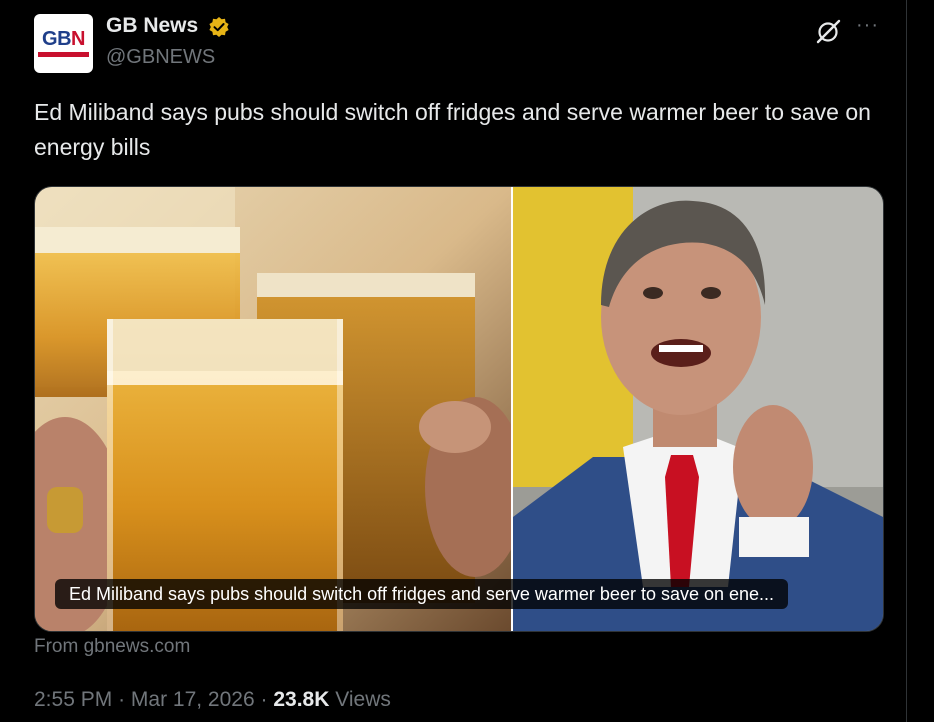  I want to click on views-count: 23.8K, so click(301, 699).